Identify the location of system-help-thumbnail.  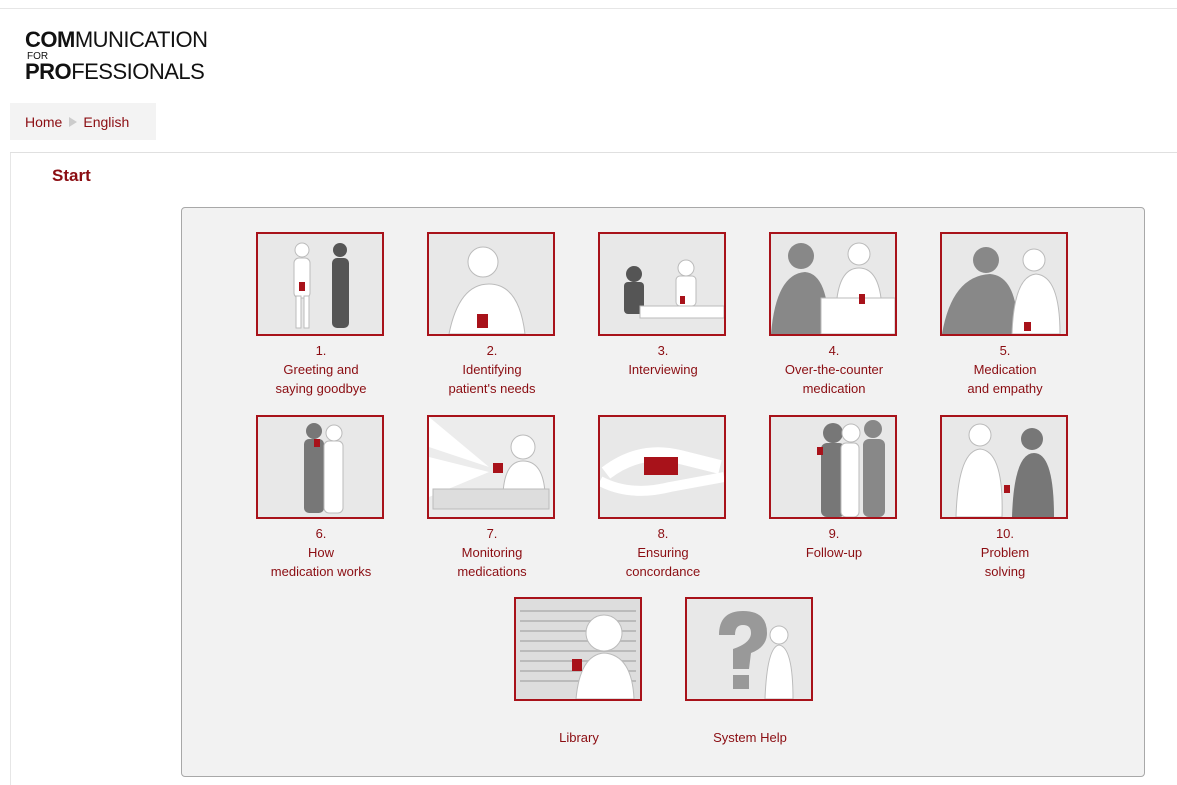
(749, 649).